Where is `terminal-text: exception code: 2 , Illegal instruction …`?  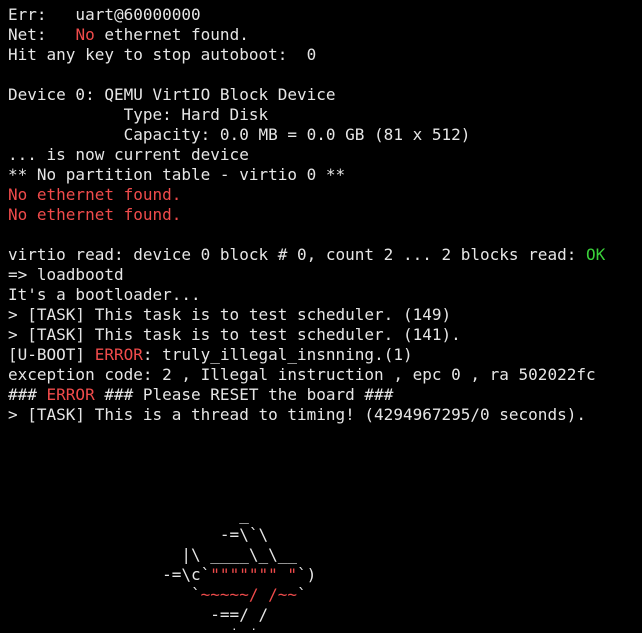 terminal-text: exception code: 2 , Illegal instruction … is located at coordinates (302, 374).